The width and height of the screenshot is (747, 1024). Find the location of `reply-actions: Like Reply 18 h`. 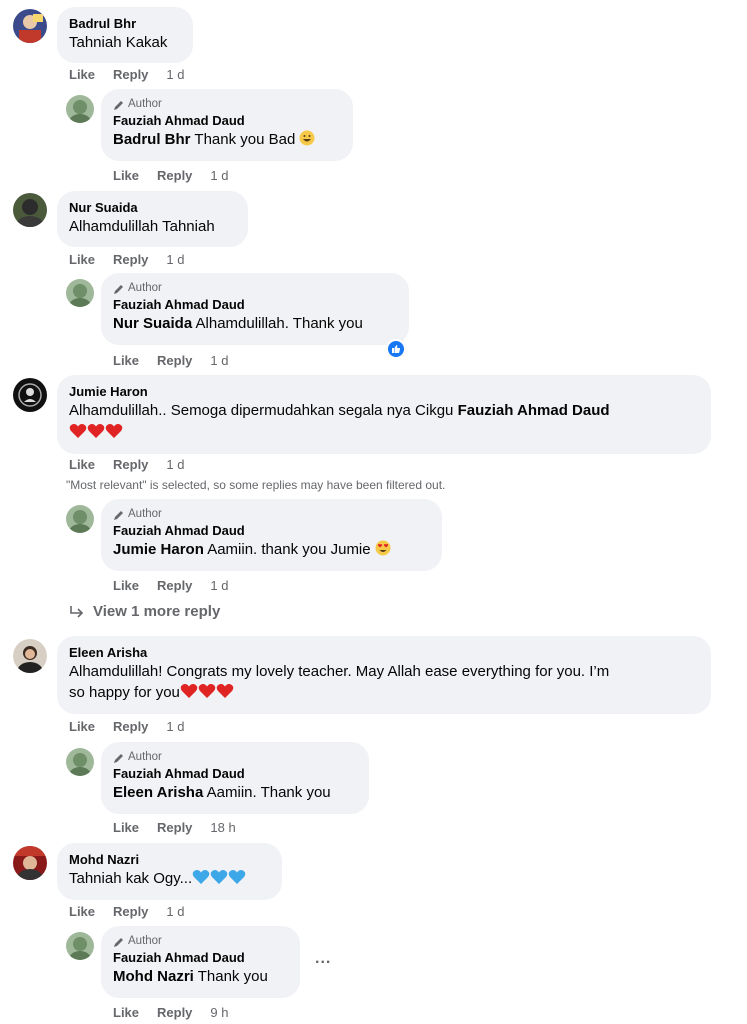

reply-actions: Like Reply 18 h is located at coordinates (174, 828).